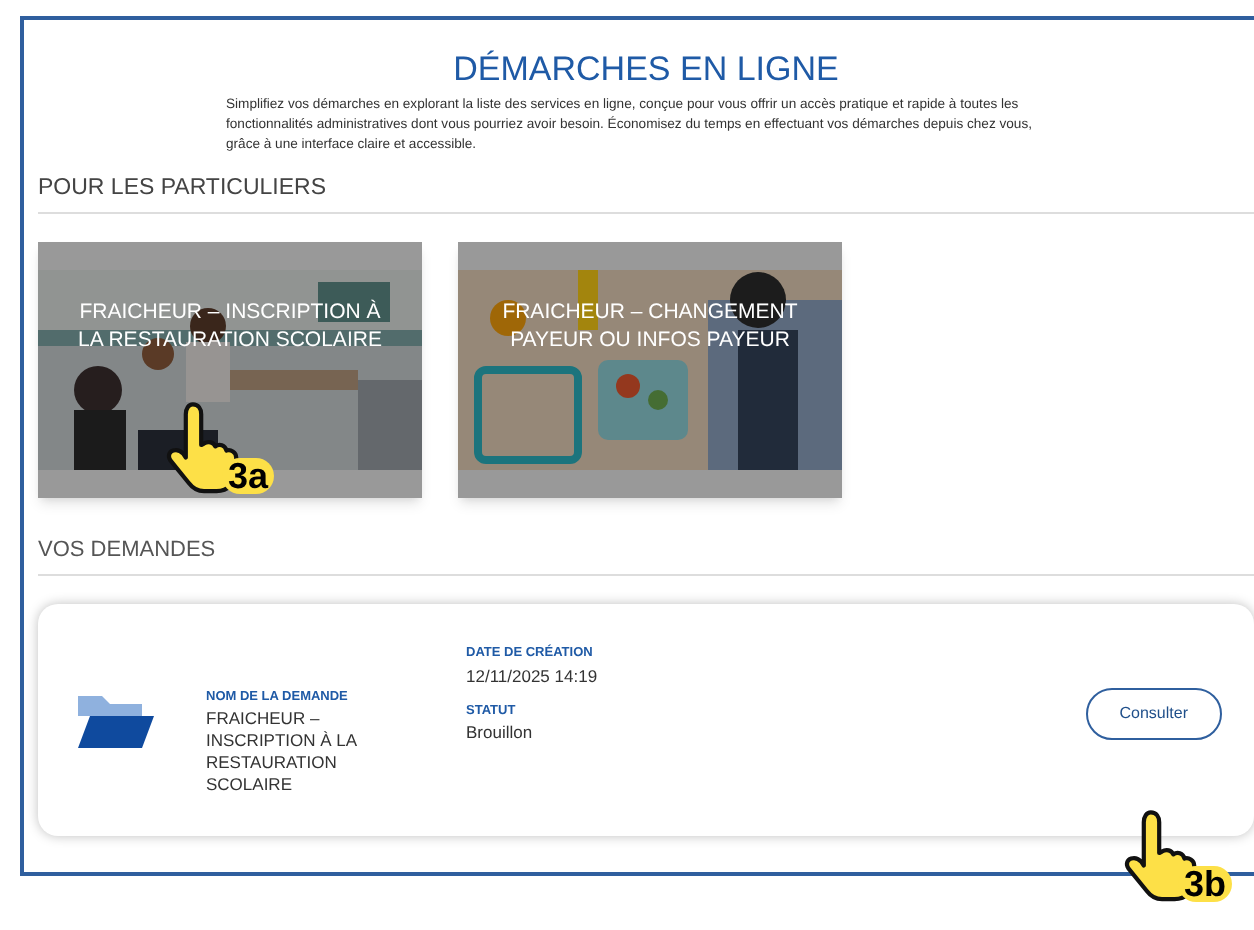 Image resolution: width=1254 pixels, height=930 pixels. What do you see at coordinates (1204, 884) in the screenshot?
I see `step-label: 3b` at bounding box center [1204, 884].